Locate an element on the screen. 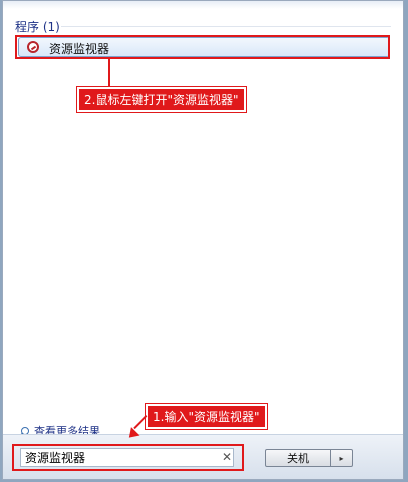 Image resolution: width=408 pixels, height=482 pixels. section-title: 程序 (1) is located at coordinates (37, 27).